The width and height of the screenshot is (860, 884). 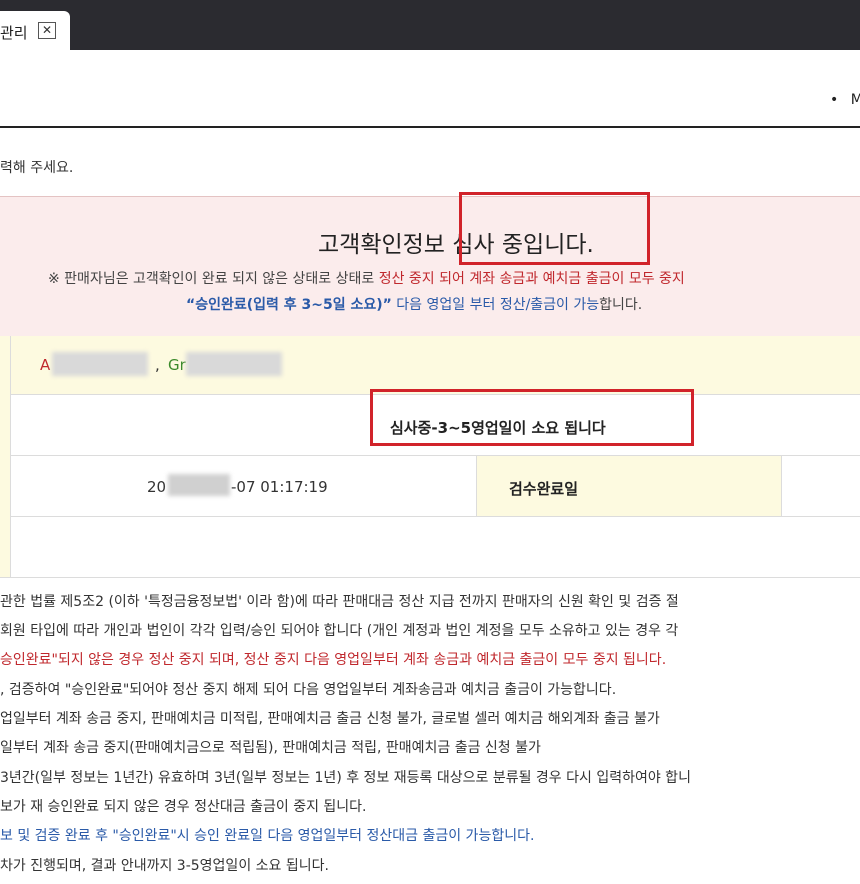 I want to click on highlight-box-review, so click(x=532, y=417).